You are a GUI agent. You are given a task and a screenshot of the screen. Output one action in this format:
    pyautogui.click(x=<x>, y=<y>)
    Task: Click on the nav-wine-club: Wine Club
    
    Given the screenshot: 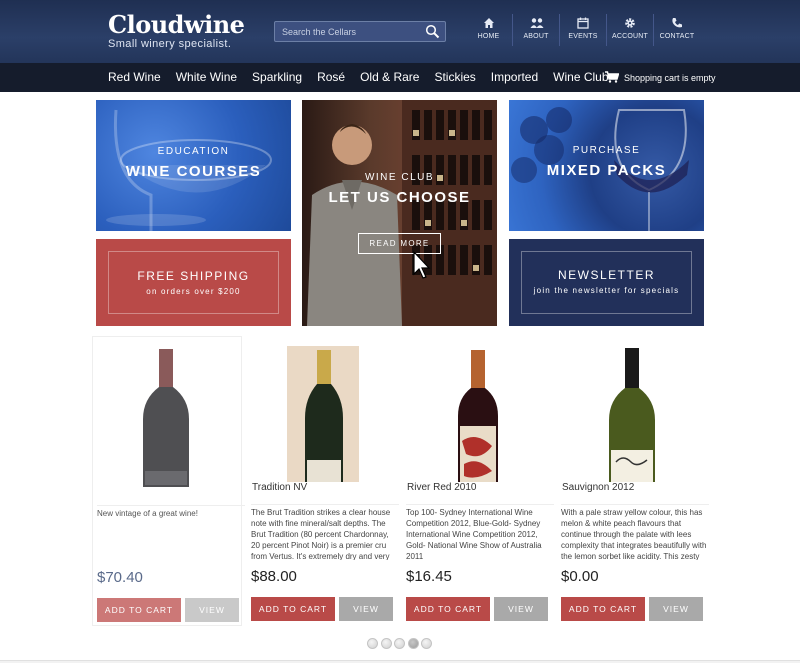 What is the action you would take?
    pyautogui.click(x=580, y=77)
    